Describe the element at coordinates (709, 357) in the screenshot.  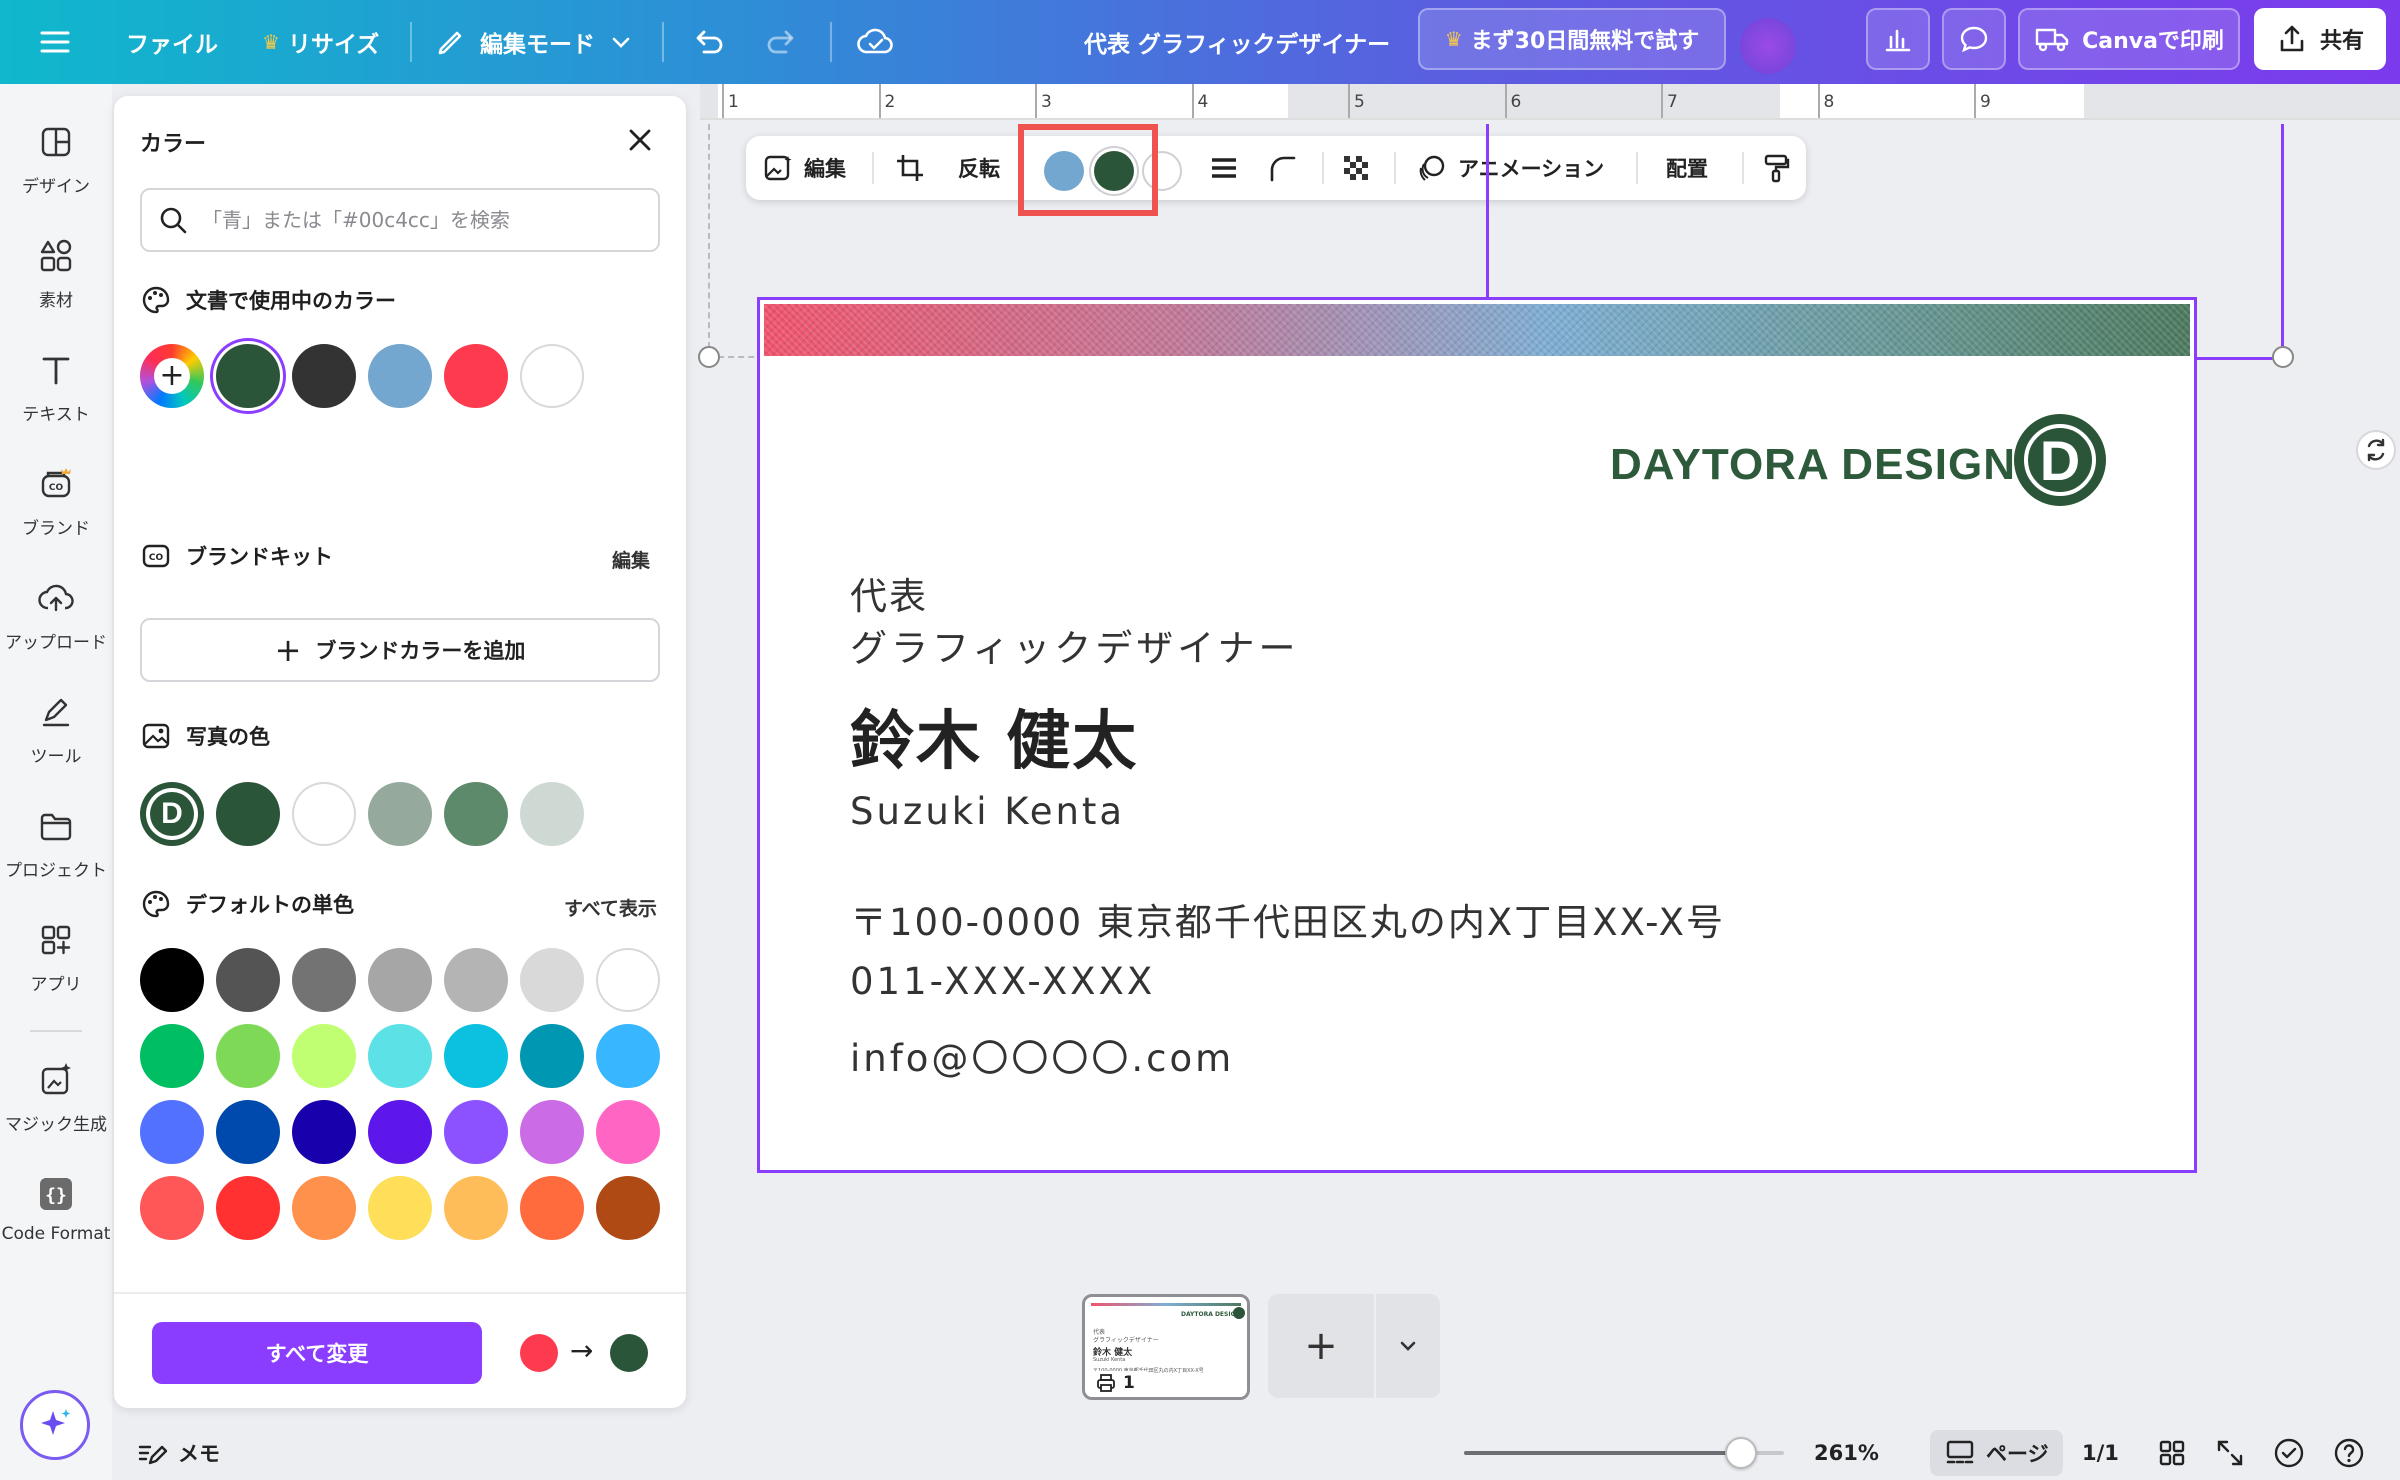
I see `resize-handle-left` at that location.